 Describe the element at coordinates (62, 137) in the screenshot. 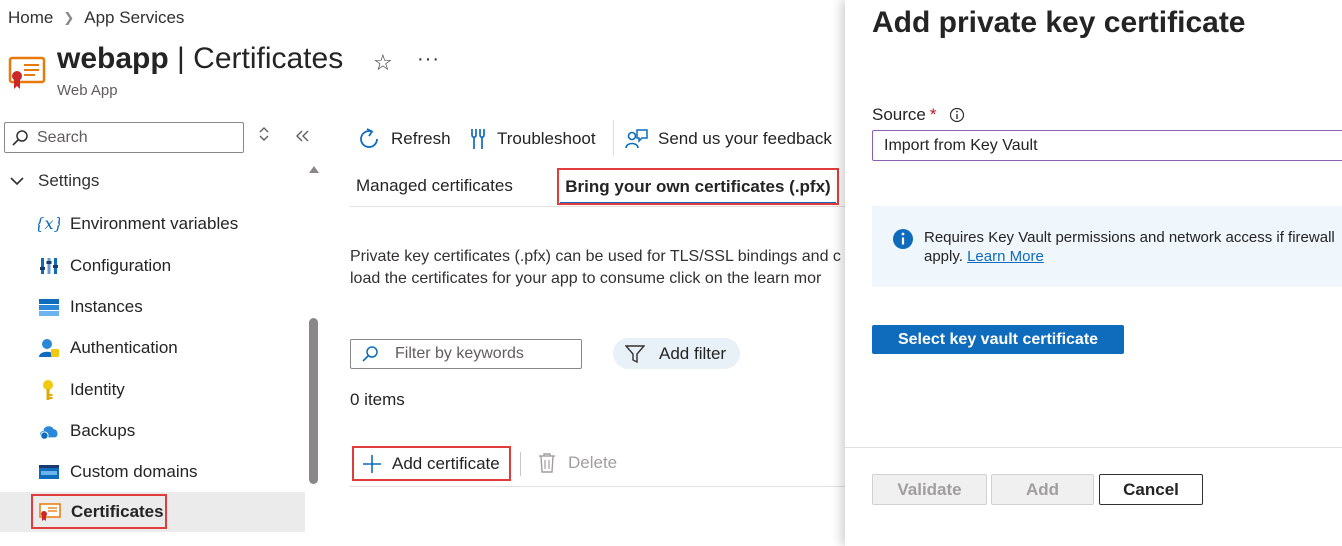

I see `sidebar-search-placeholder: Search` at that location.